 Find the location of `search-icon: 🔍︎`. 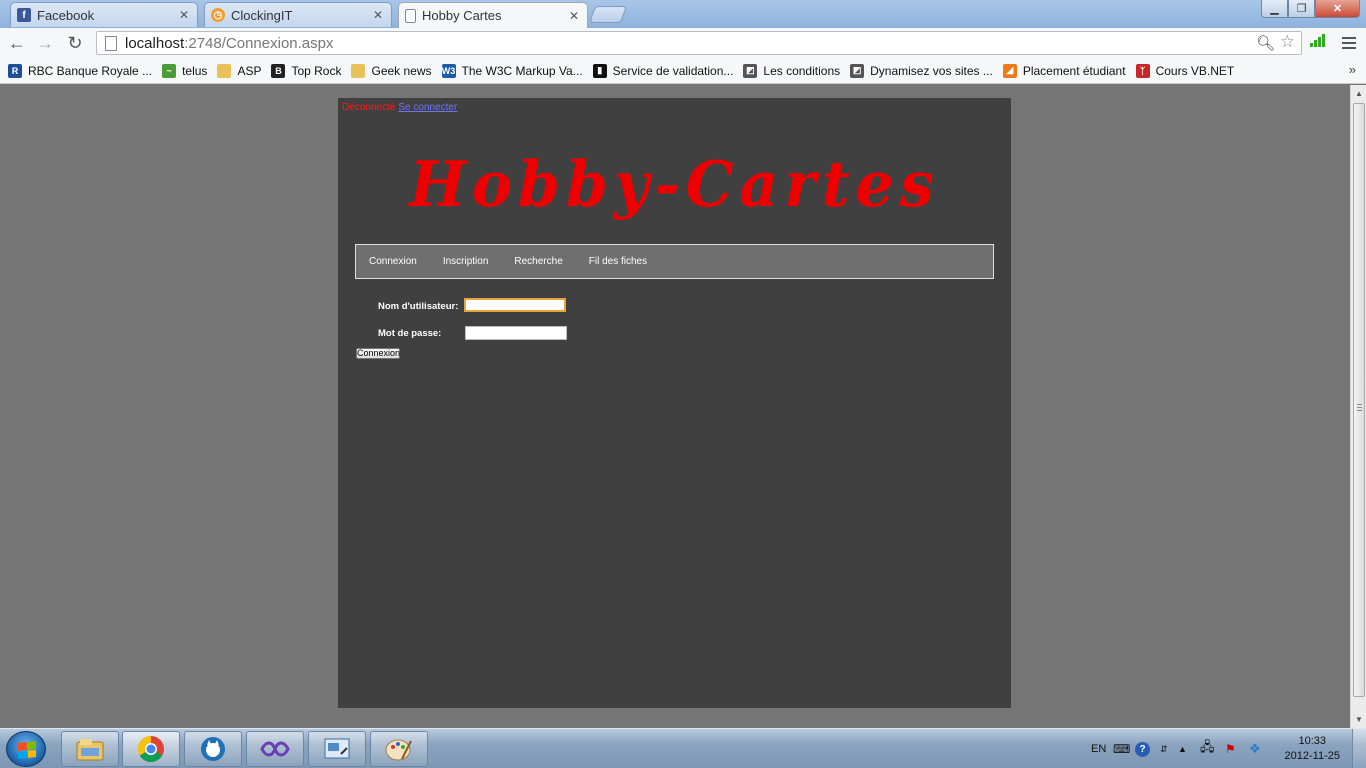

search-icon: 🔍︎ is located at coordinates (1265, 43).